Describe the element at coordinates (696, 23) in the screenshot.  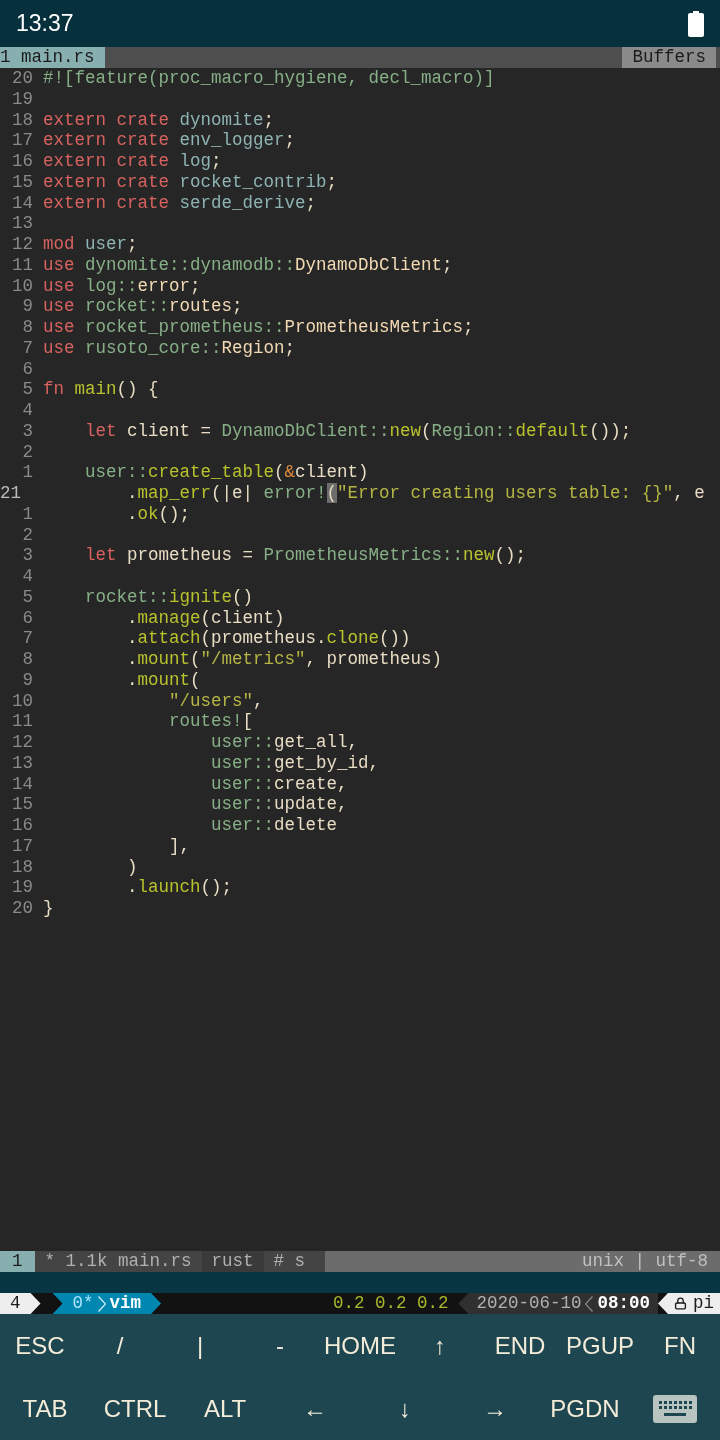
I see `battery-icon` at that location.